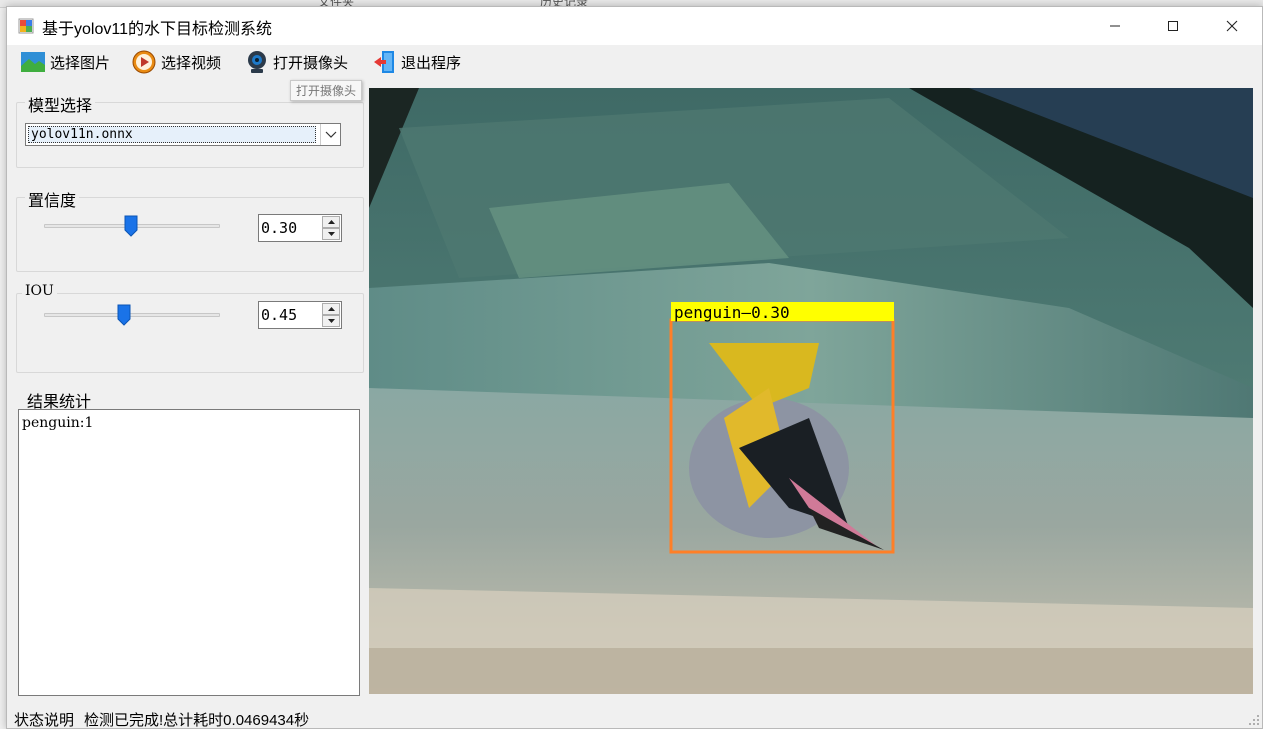 The height and width of the screenshot is (729, 1263). What do you see at coordinates (44, 720) in the screenshot?
I see `status-label: 状态说明` at bounding box center [44, 720].